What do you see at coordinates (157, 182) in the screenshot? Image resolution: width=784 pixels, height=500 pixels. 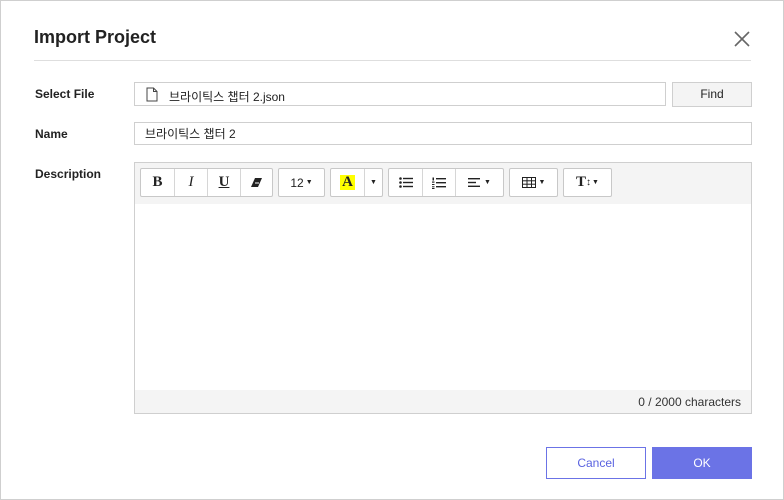 I see `bold-button: B` at bounding box center [157, 182].